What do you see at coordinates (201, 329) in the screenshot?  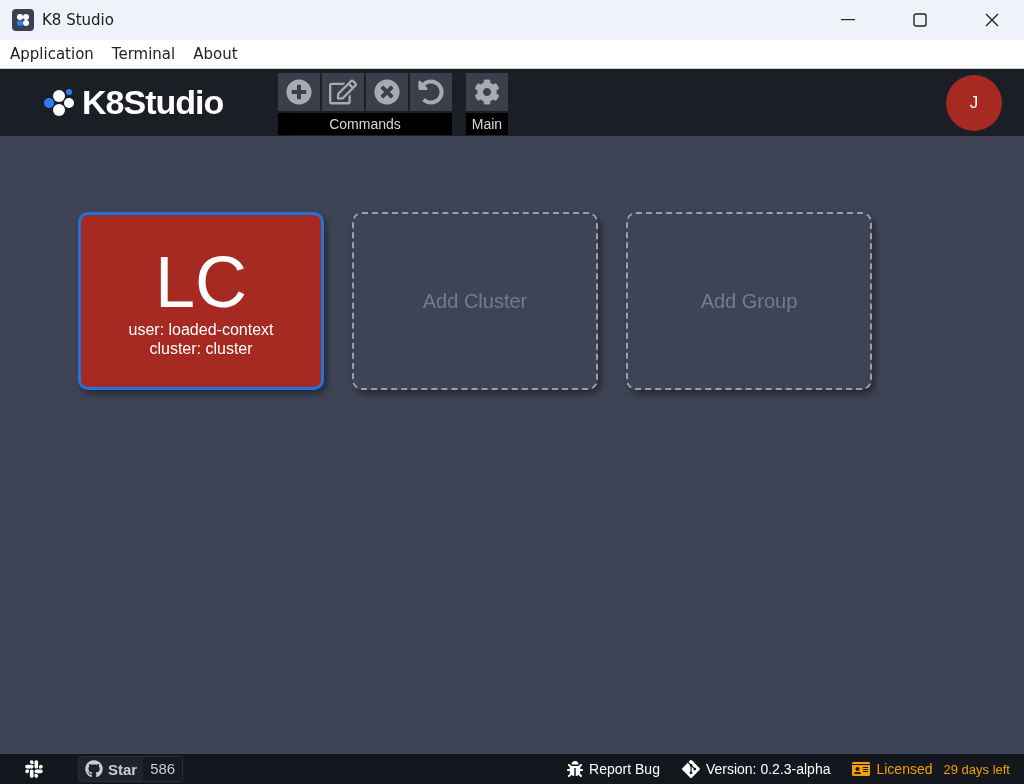 I see `user-label: user: loaded-context` at bounding box center [201, 329].